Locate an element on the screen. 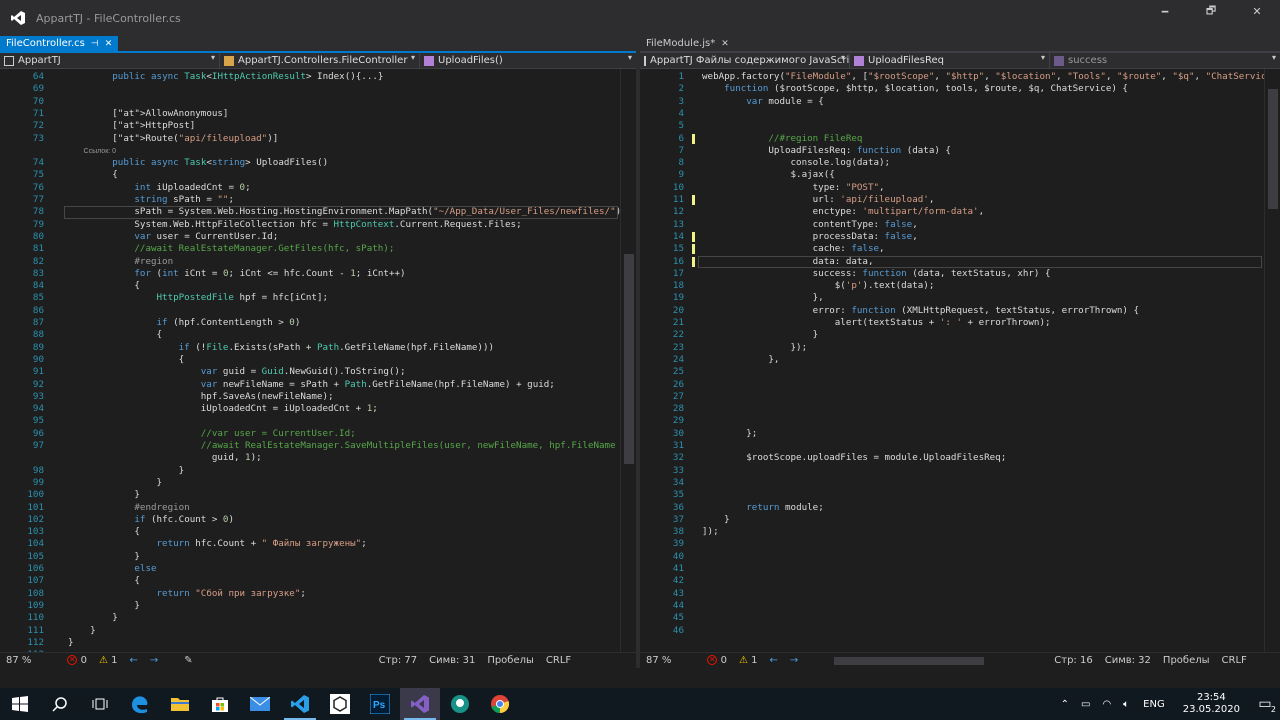 The image size is (1280, 720). code-line: 94 iUploadedCnt = iUploadedCnt + 1; is located at coordinates (318, 409).